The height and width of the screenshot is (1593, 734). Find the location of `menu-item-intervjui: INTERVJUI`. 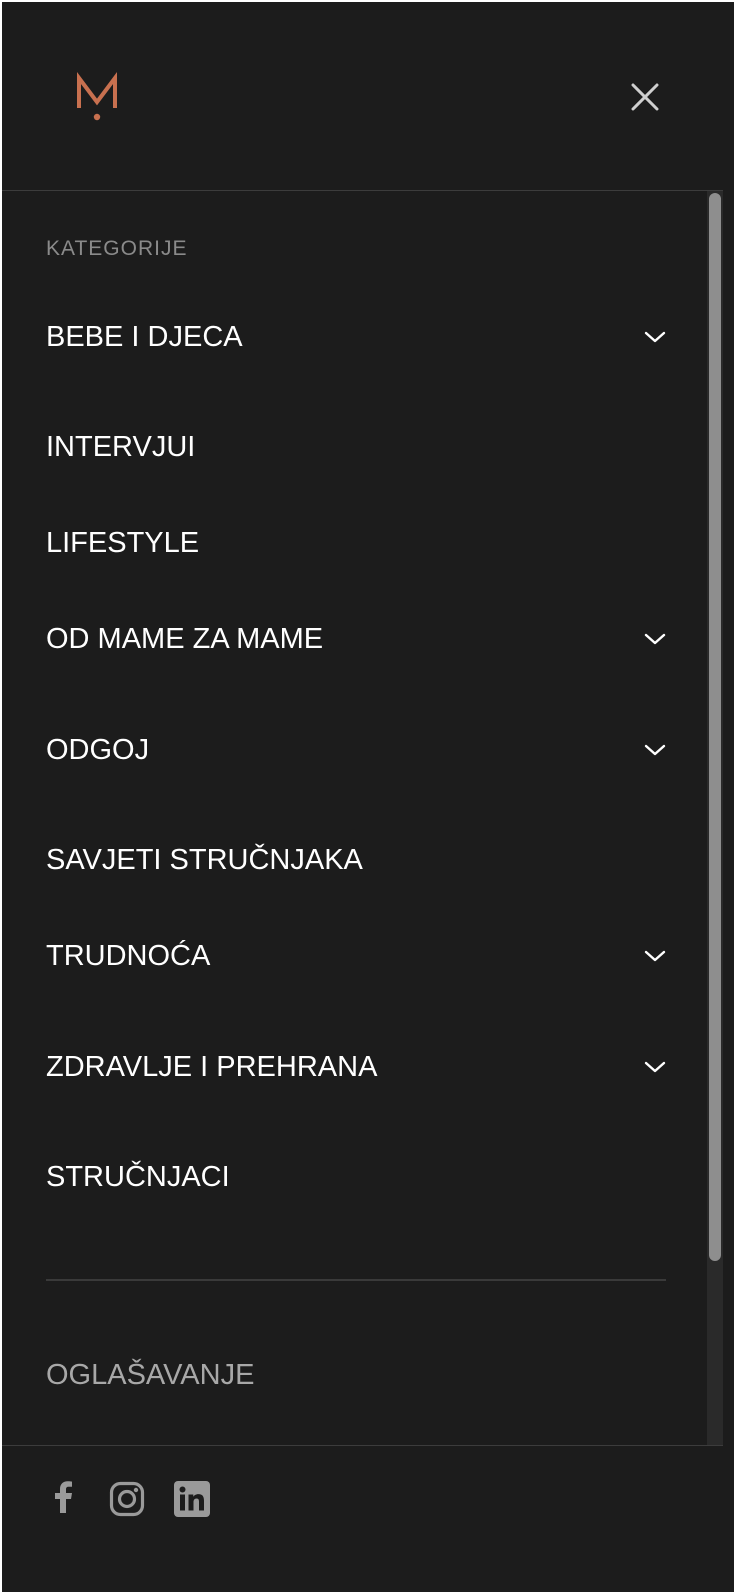

menu-item-intervjui: INTERVJUI is located at coordinates (356, 447).